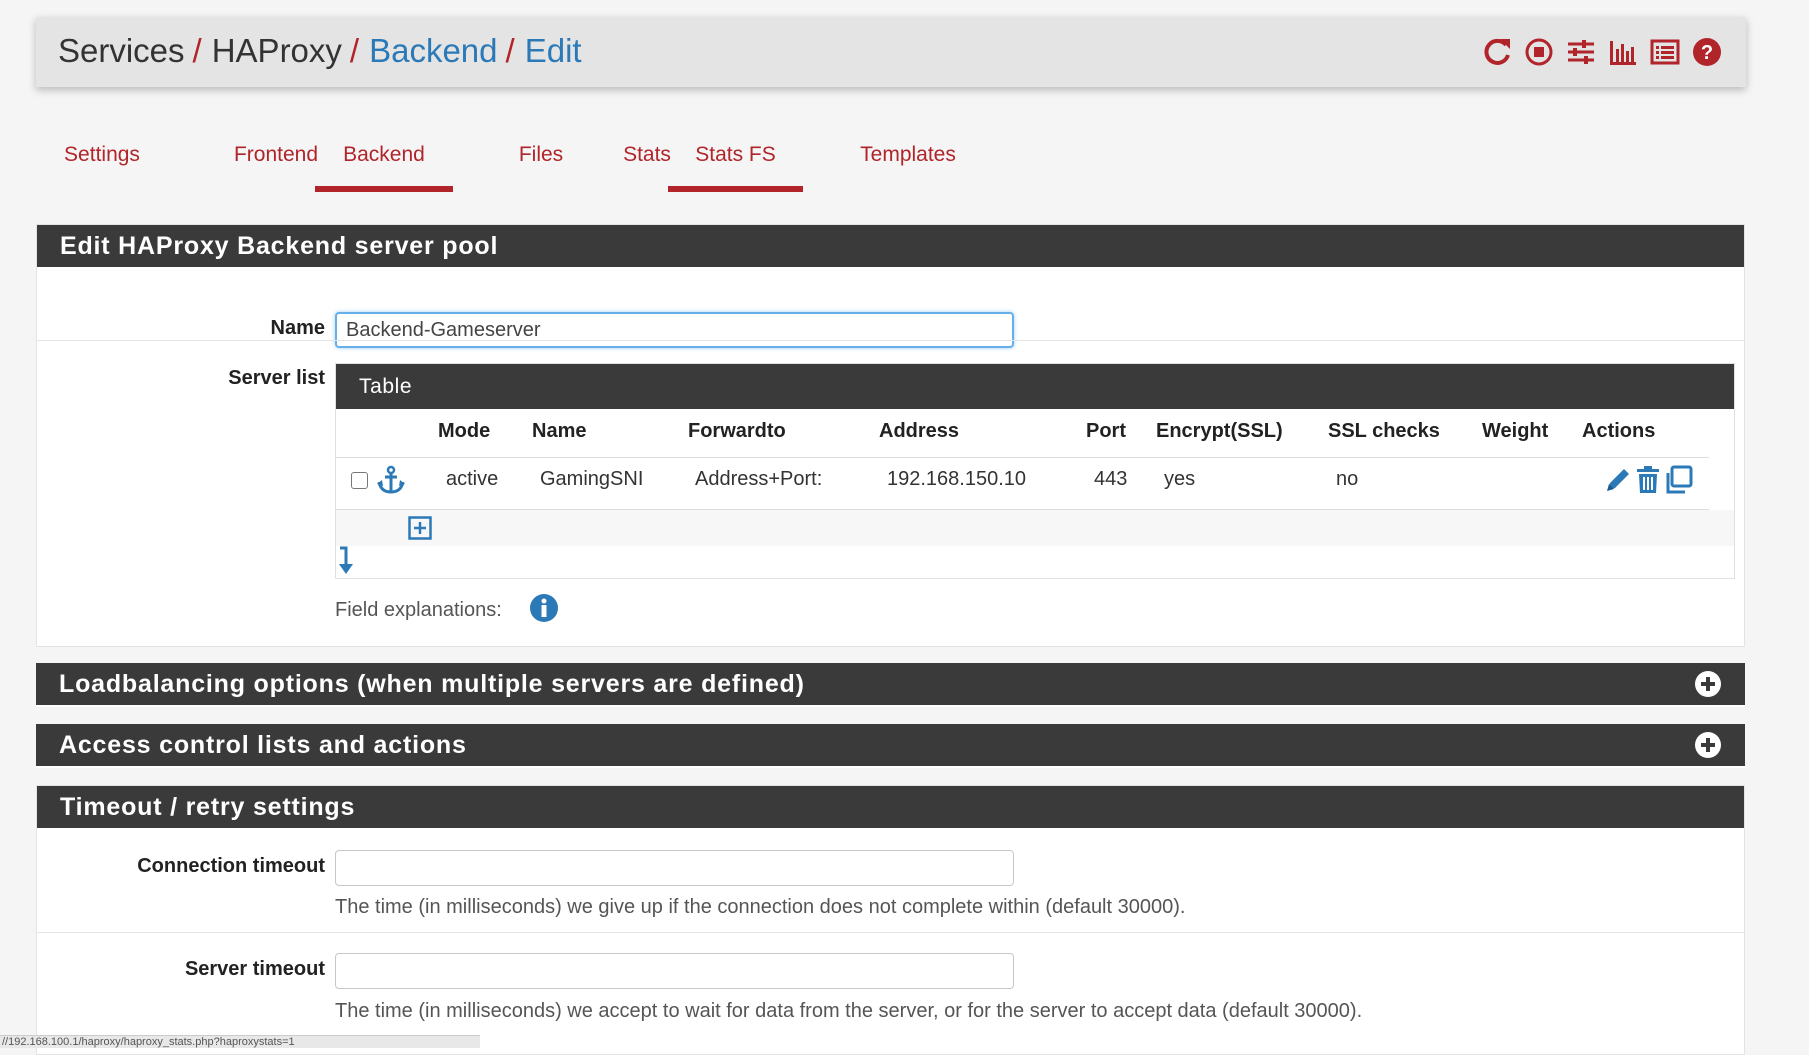 This screenshot has height=1055, width=1809. What do you see at coordinates (908, 156) in the screenshot?
I see `tab-templates: Templates` at bounding box center [908, 156].